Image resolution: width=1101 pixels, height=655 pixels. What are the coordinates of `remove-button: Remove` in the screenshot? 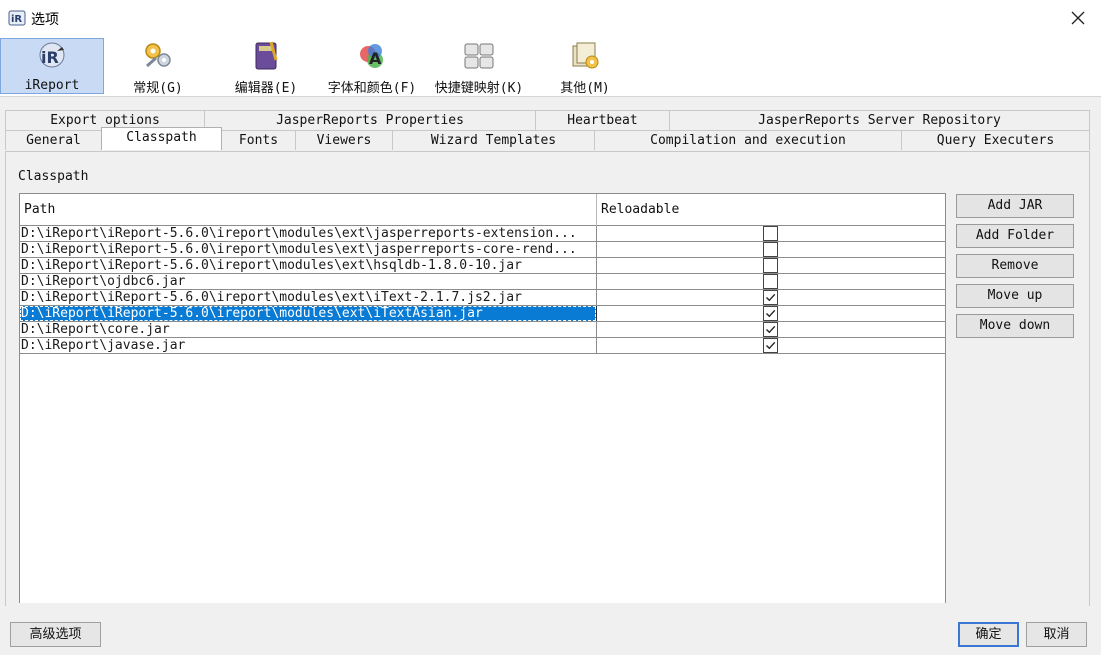 It's located at (1015, 266).